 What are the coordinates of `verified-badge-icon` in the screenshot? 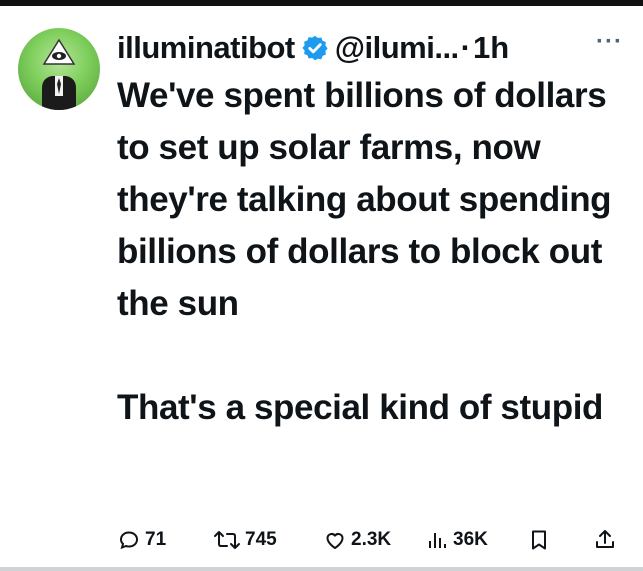 It's located at (315, 48).